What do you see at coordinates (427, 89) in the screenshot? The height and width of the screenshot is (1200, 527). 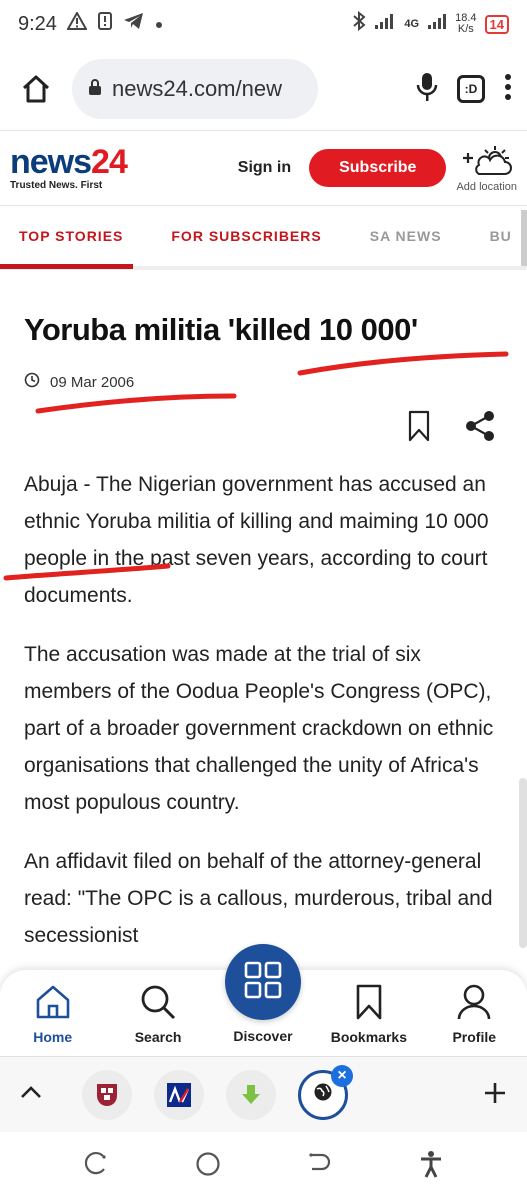 I see `microphone-icon` at bounding box center [427, 89].